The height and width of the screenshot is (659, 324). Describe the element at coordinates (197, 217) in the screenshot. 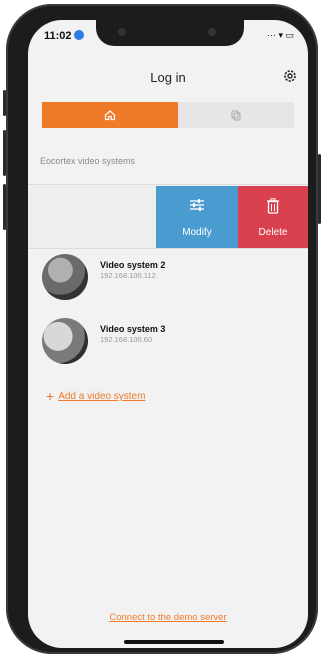

I see `modify-button: Modify` at that location.